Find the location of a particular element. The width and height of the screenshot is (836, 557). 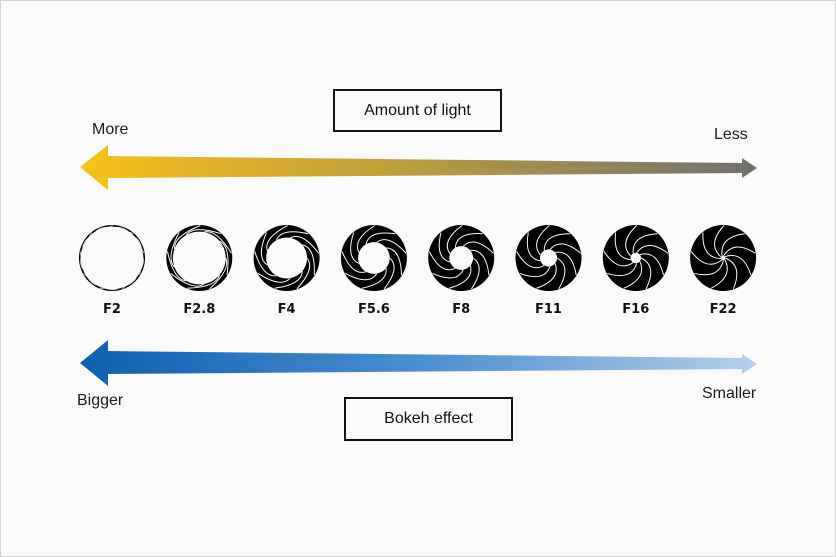

f-number-label: F5.6 is located at coordinates (374, 309).